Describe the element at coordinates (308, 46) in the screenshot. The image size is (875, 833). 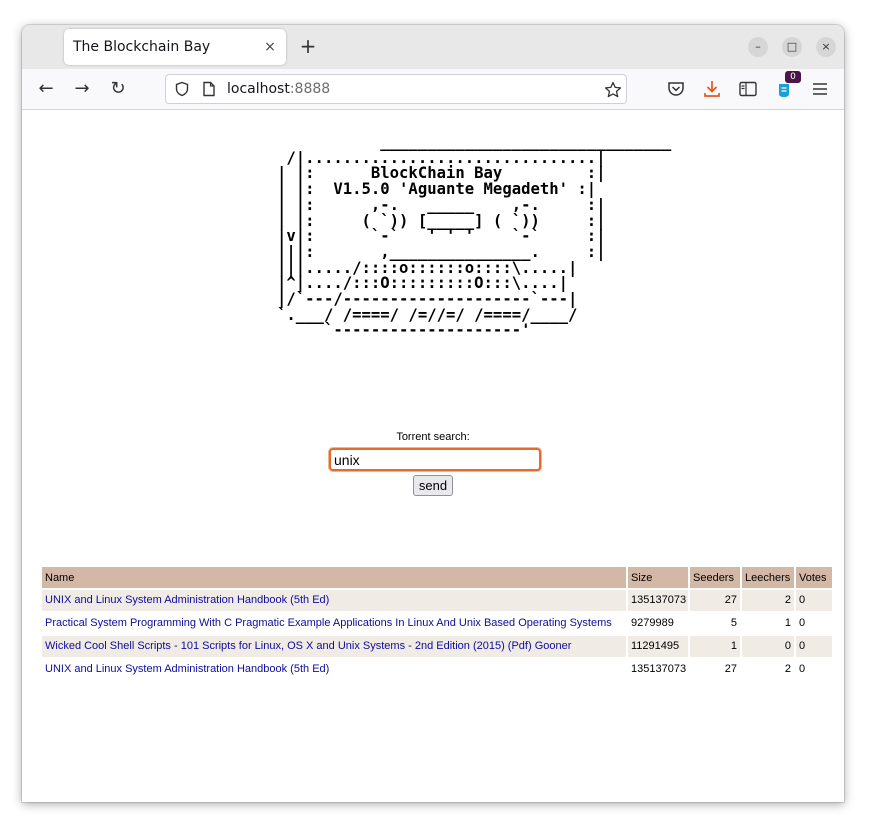
I see `new-tab-icon: +` at that location.